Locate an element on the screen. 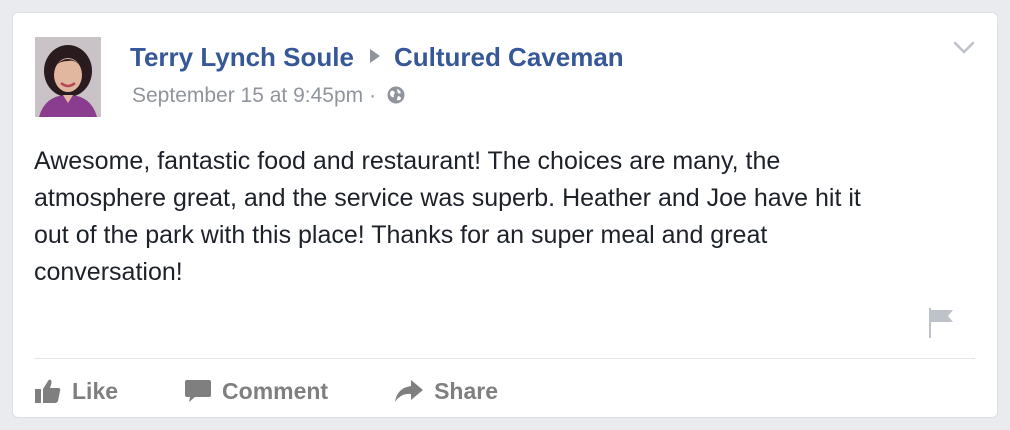 The width and height of the screenshot is (1010, 430). post-meta: September 15 at 9:45pm · is located at coordinates (269, 97).